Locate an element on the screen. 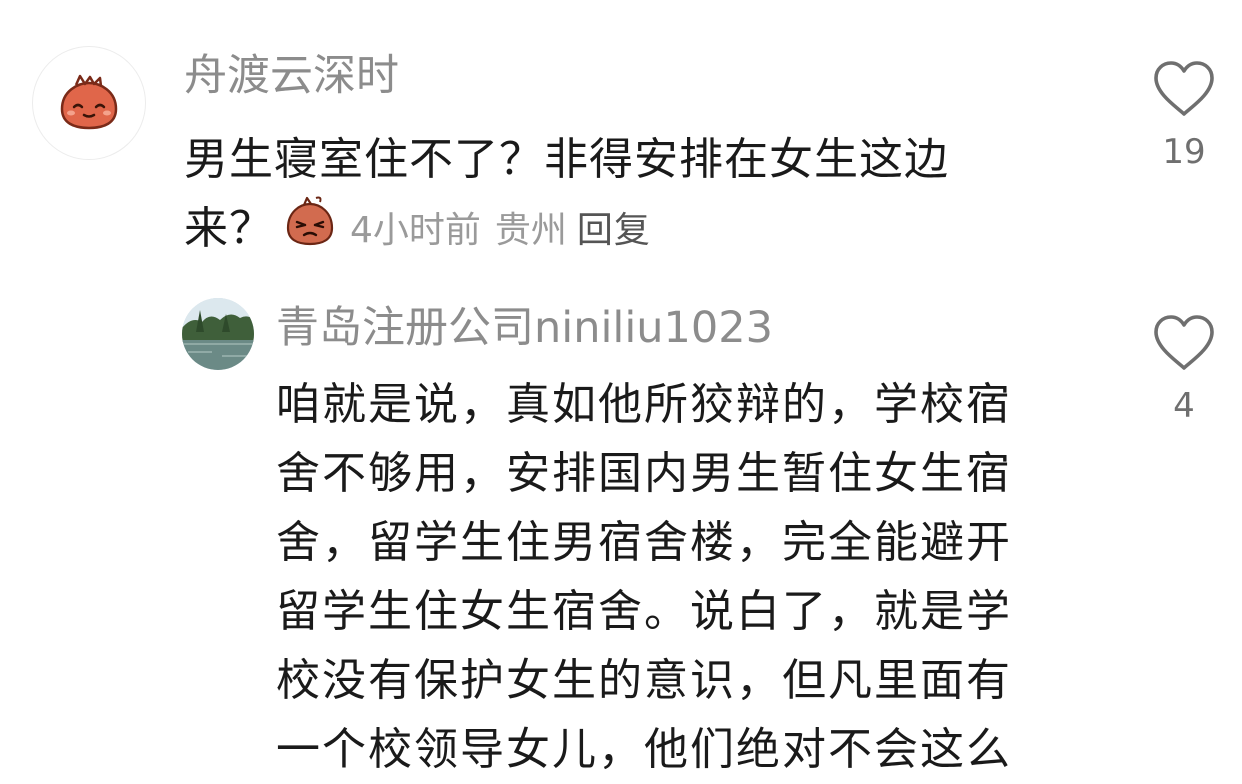  red-bean-bun-avatar-icon is located at coordinates (89, 102).